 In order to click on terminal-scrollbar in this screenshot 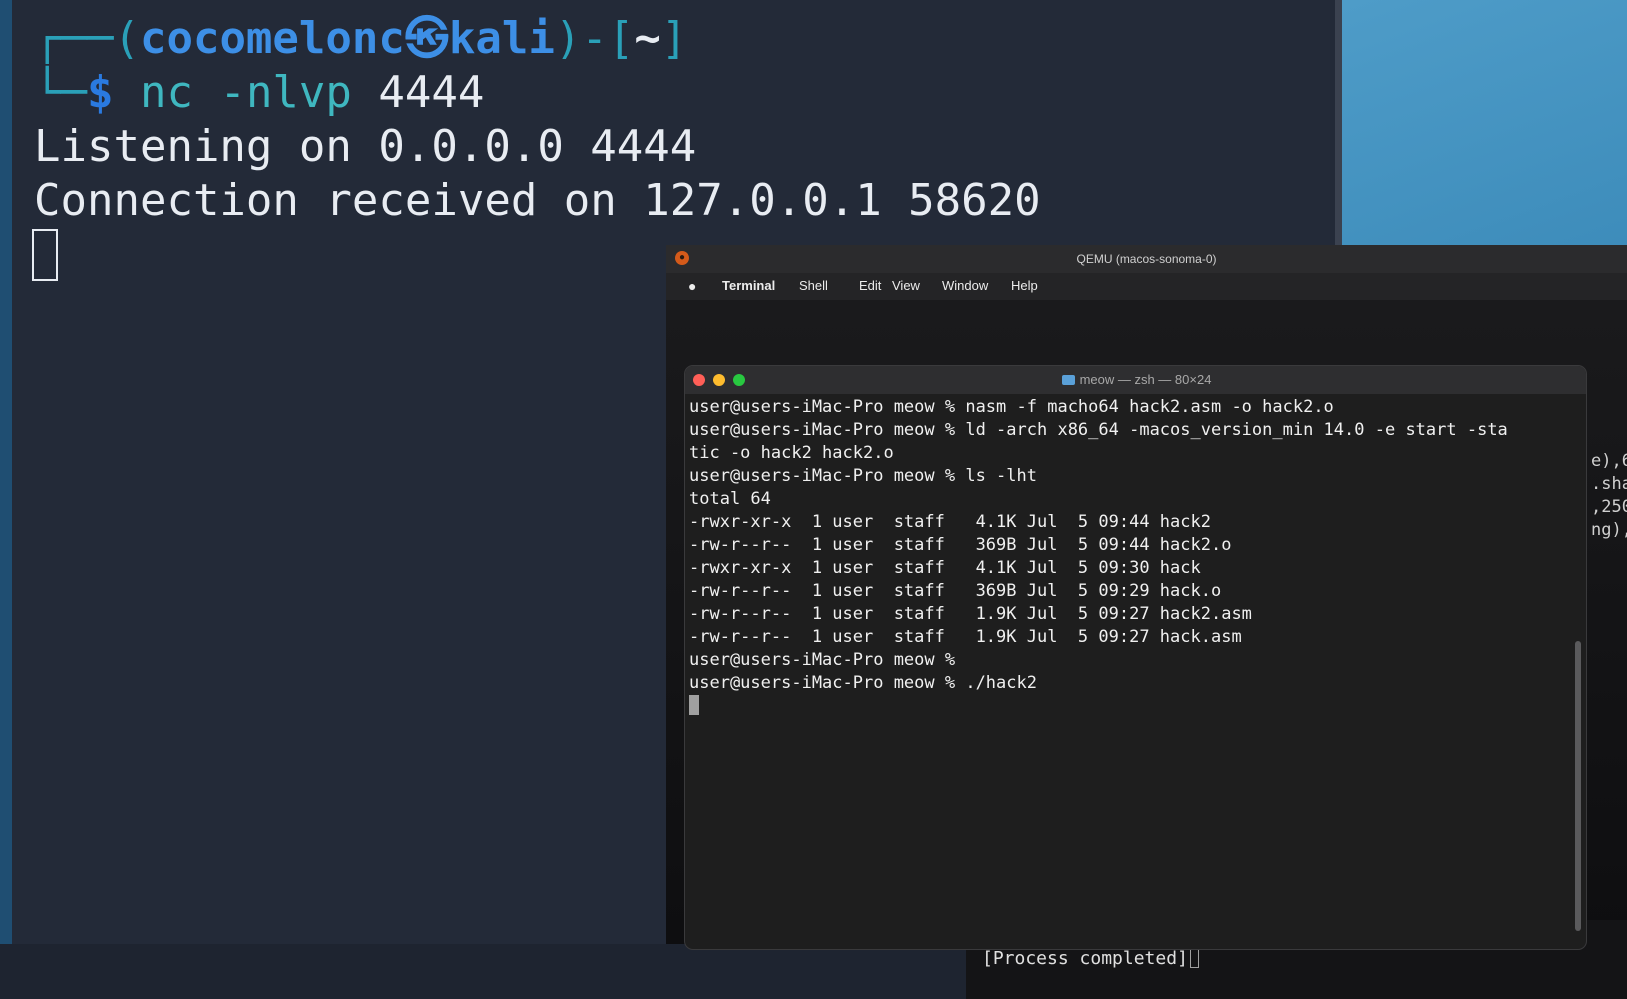, I will do `click(1578, 786)`.